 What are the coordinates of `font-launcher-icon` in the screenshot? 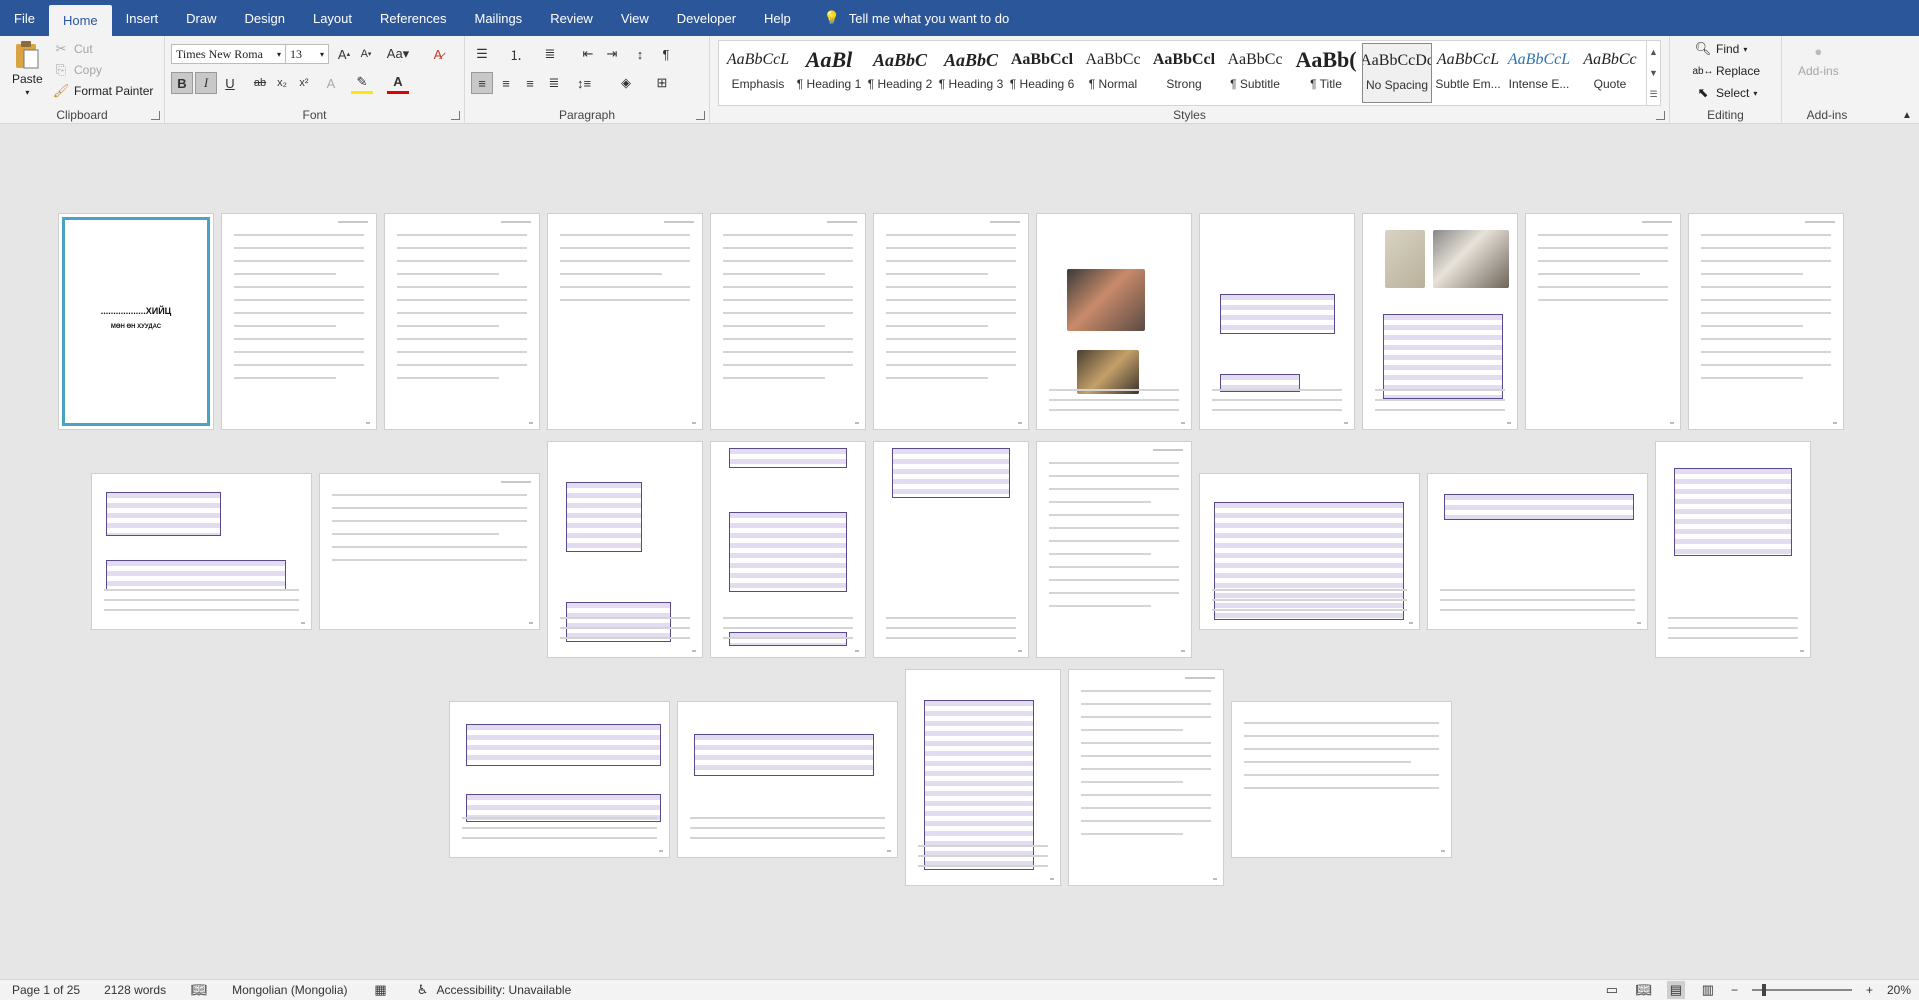 It's located at (455, 115).